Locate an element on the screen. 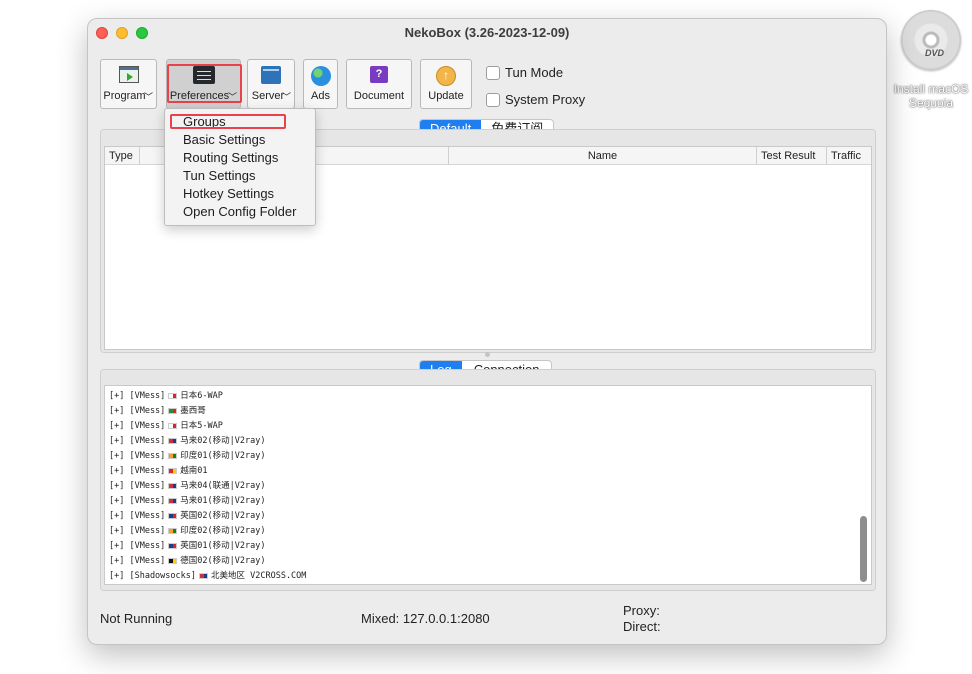  desktop-icon-label: Install macOS Sequoia is located at coordinates (931, 96).